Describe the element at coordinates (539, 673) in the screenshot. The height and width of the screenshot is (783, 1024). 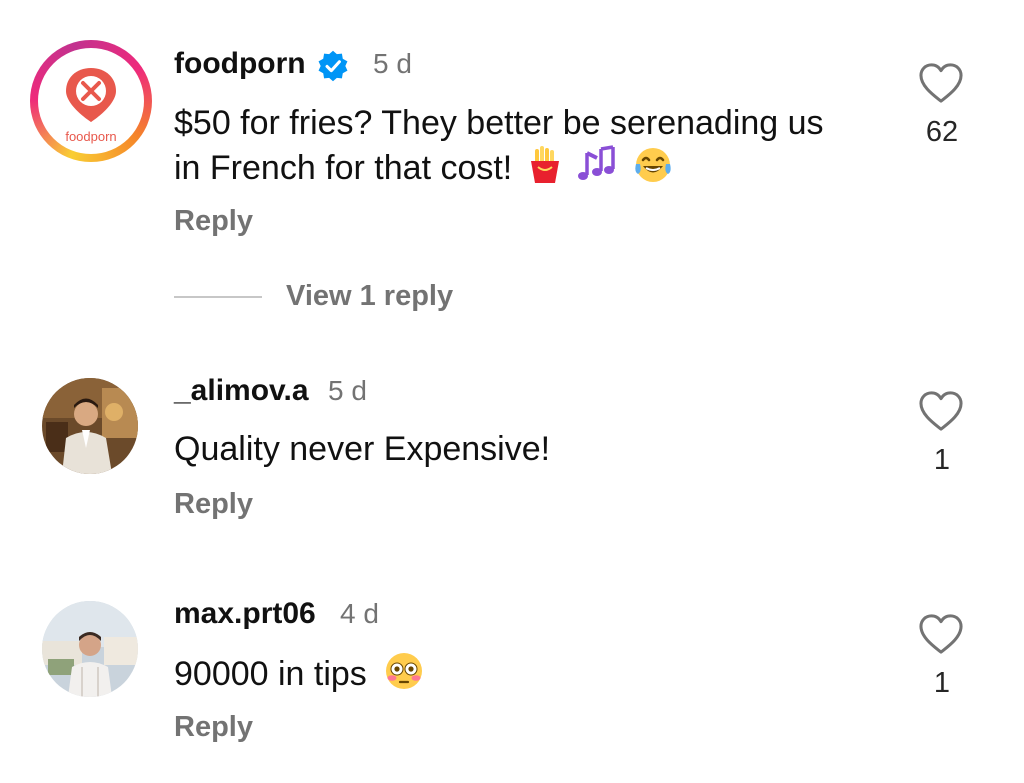
I see `comment-text: 90000 in tips` at that location.